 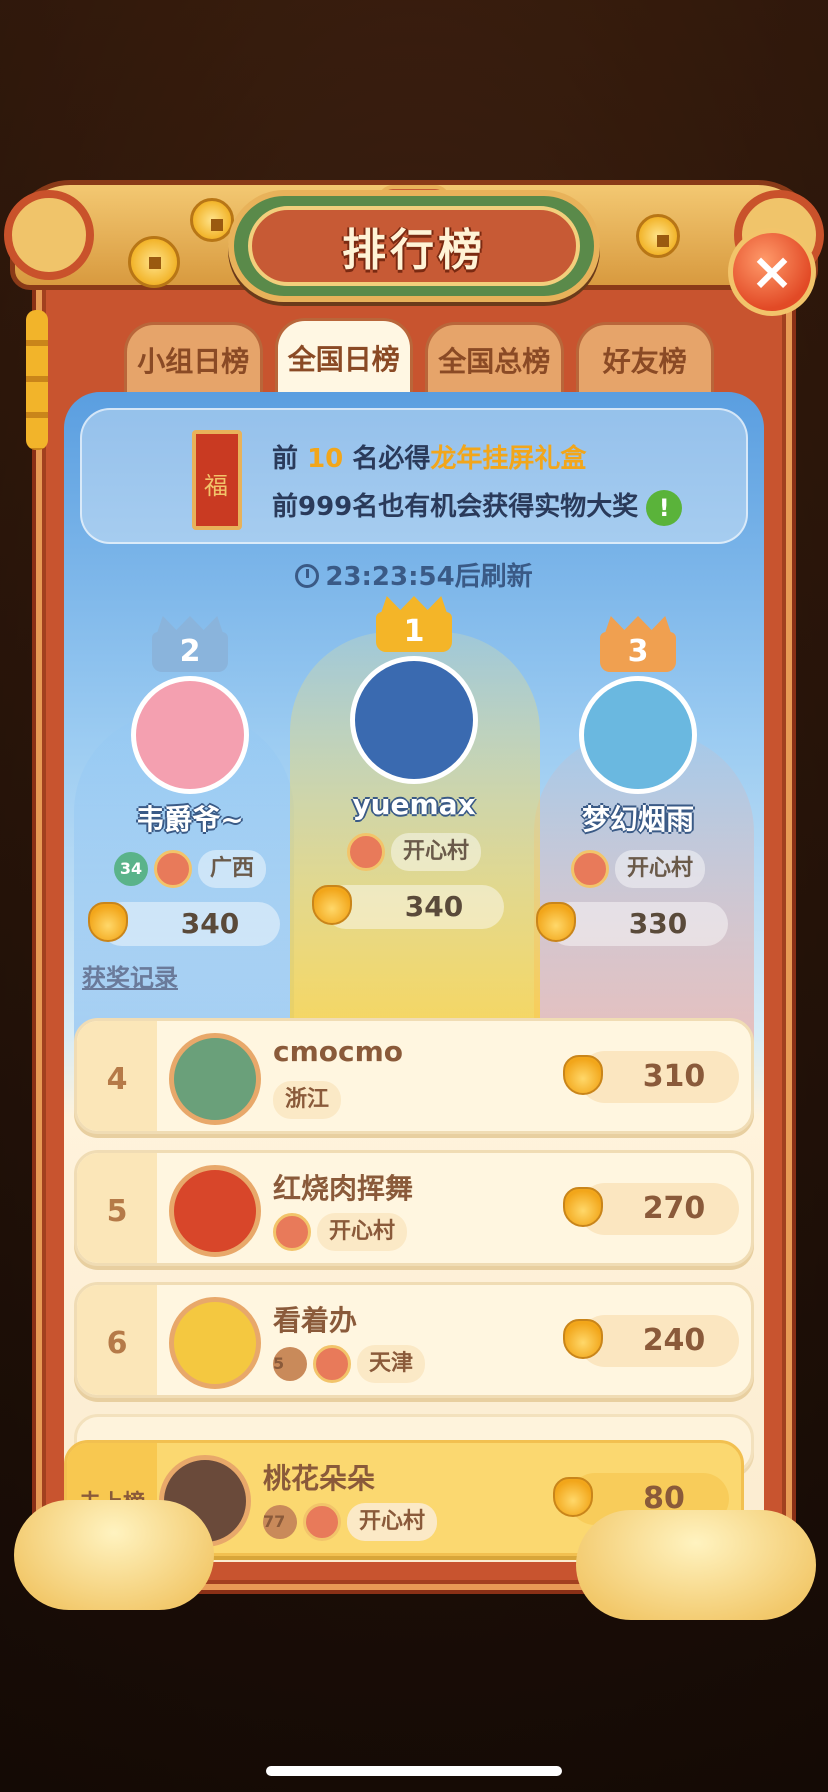 I want to click on score-pill: 270, so click(x=651, y=1209).